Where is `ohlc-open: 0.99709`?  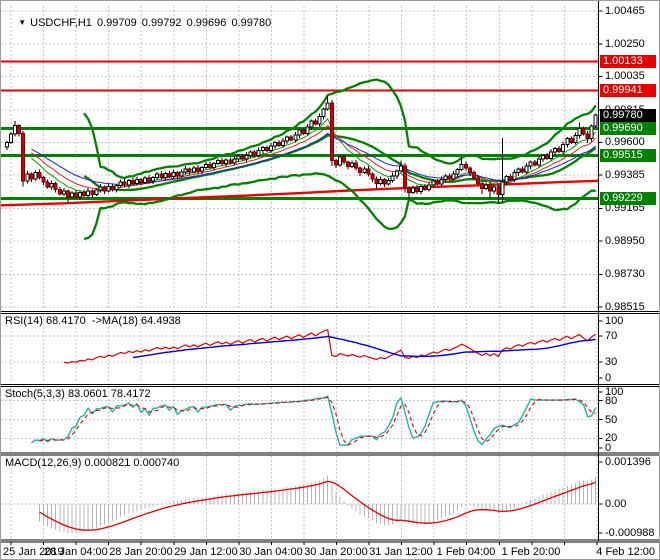 ohlc-open: 0.99709 is located at coordinates (116, 23).